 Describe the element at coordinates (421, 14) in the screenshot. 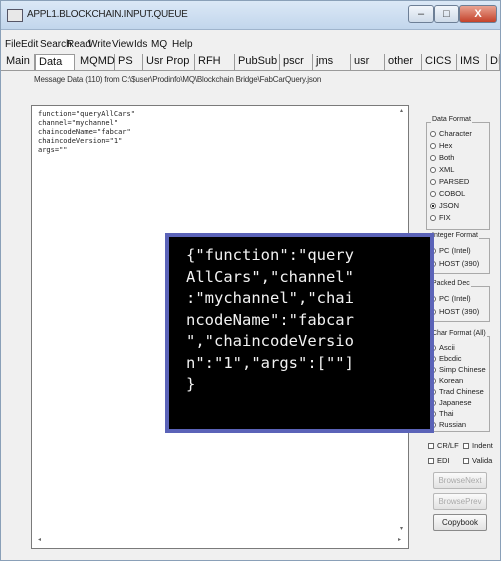

I see `minimize-button: –` at that location.